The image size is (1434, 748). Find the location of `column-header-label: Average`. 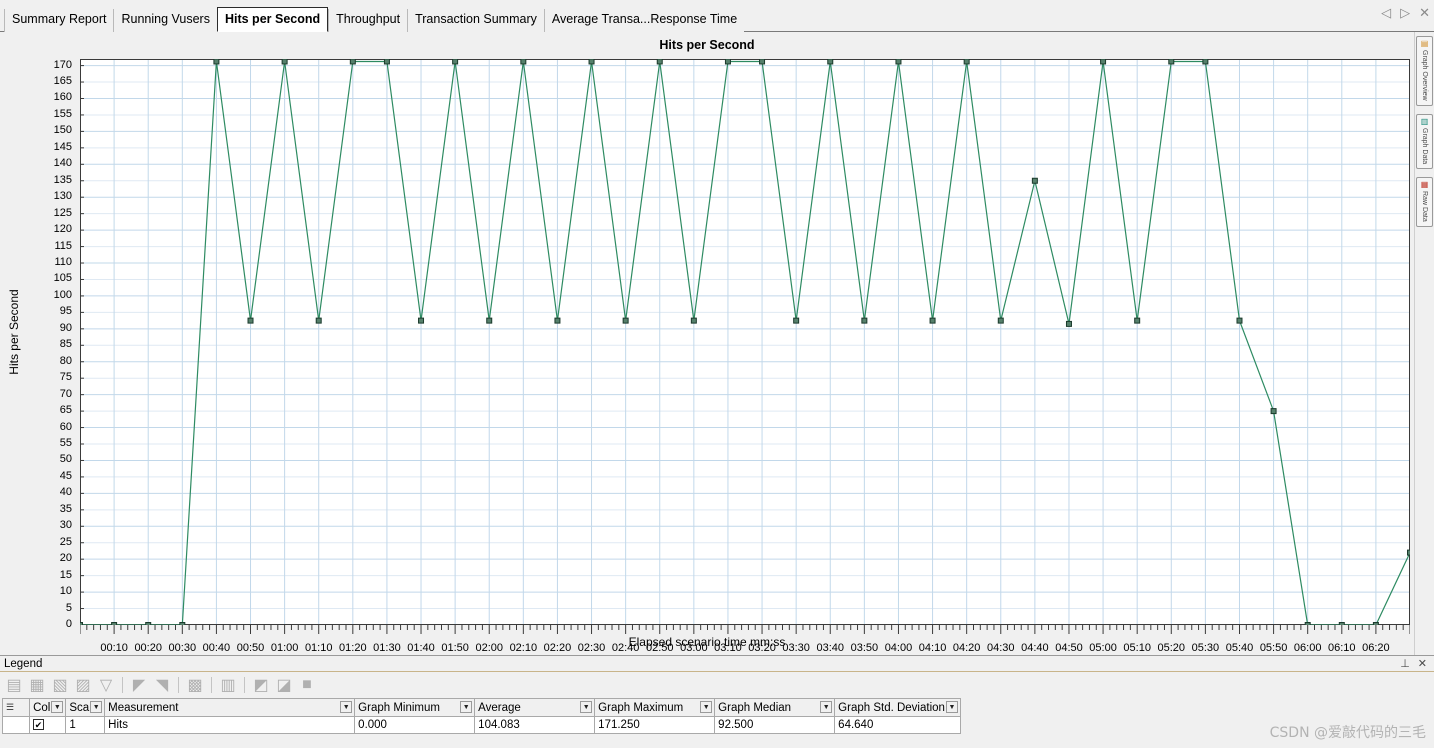

column-header-label: Average is located at coordinates (499, 707).